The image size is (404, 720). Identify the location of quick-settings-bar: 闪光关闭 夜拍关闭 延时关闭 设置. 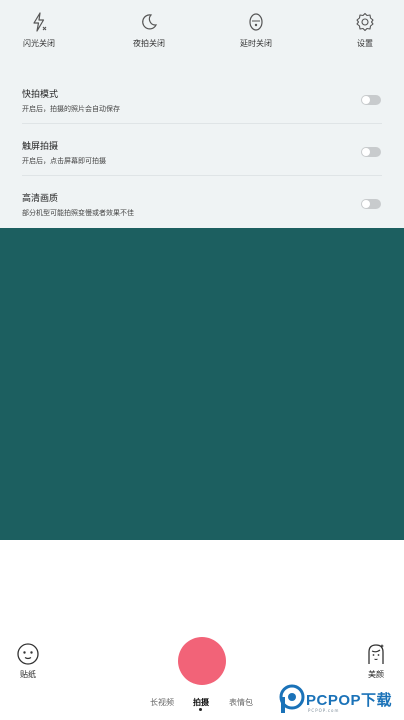
(202, 37).